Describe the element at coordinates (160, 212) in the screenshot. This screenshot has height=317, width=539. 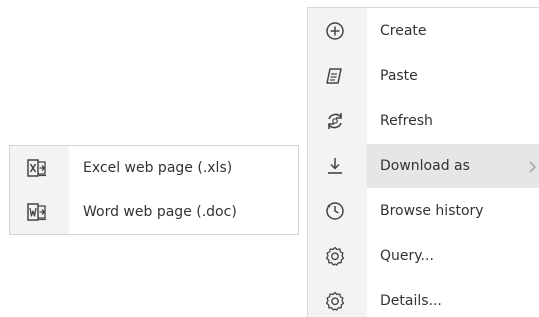
I see `submenu-item-label: Word web page (.doc)` at that location.